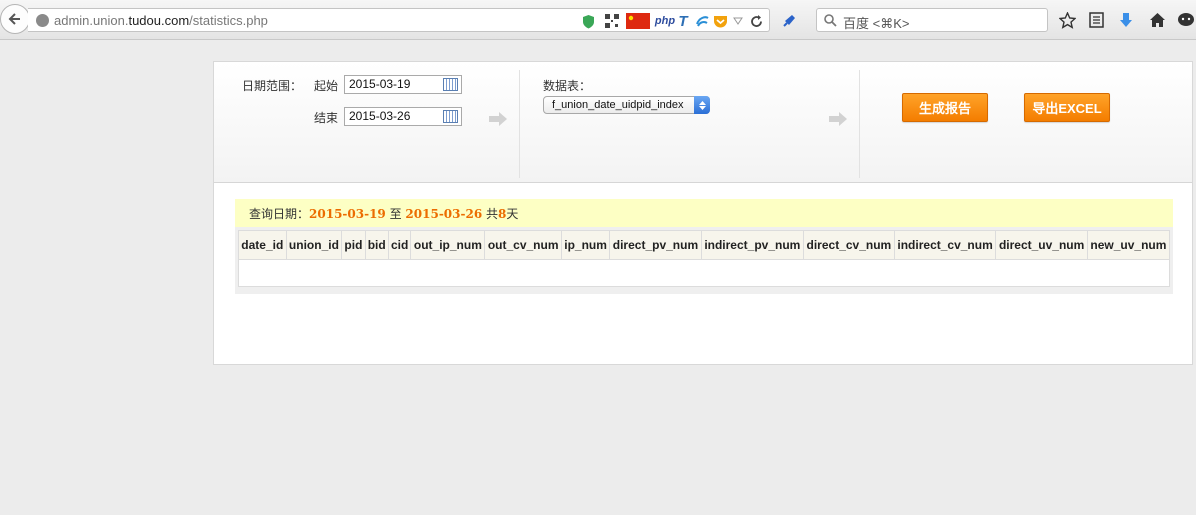 Image resolution: width=1196 pixels, height=515 pixels. What do you see at coordinates (512, 214) in the screenshot?
I see `summary-days-suffix: 天` at bounding box center [512, 214].